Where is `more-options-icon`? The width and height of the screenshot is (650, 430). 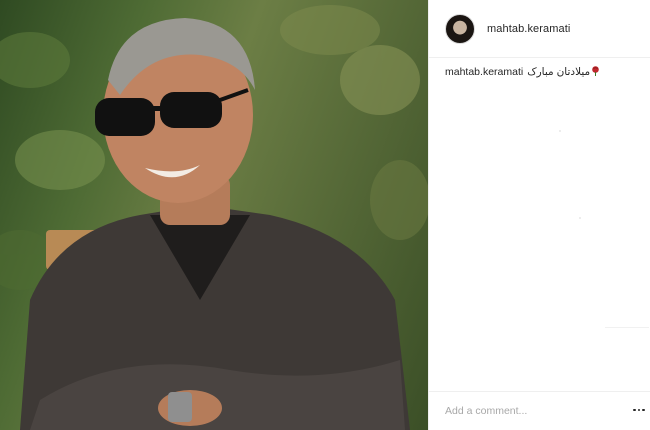 more-options-icon is located at coordinates (639, 410).